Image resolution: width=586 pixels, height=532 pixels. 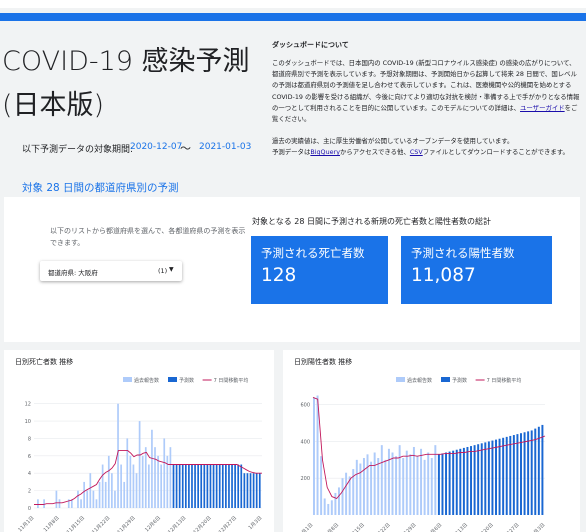 I want to click on x-tick-label: 11月8日, so click(x=52, y=523).